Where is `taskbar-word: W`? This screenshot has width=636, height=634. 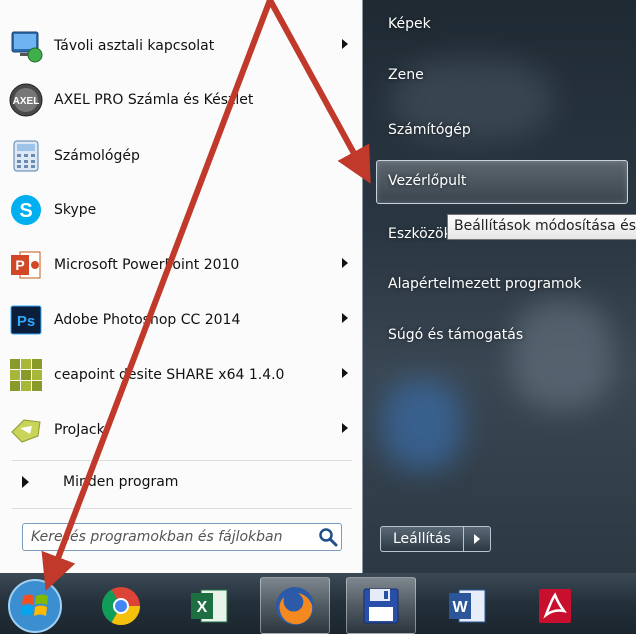 taskbar-word: W is located at coordinates (467, 605).